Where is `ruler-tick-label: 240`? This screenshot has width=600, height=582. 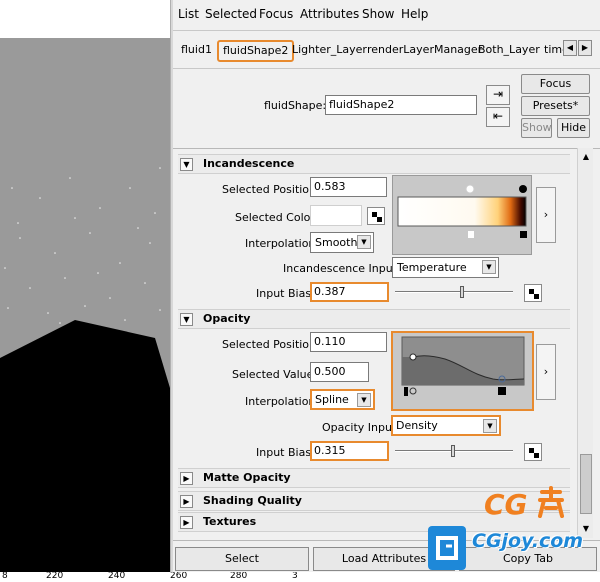
ruler-tick-label: 240 is located at coordinates (117, 576).